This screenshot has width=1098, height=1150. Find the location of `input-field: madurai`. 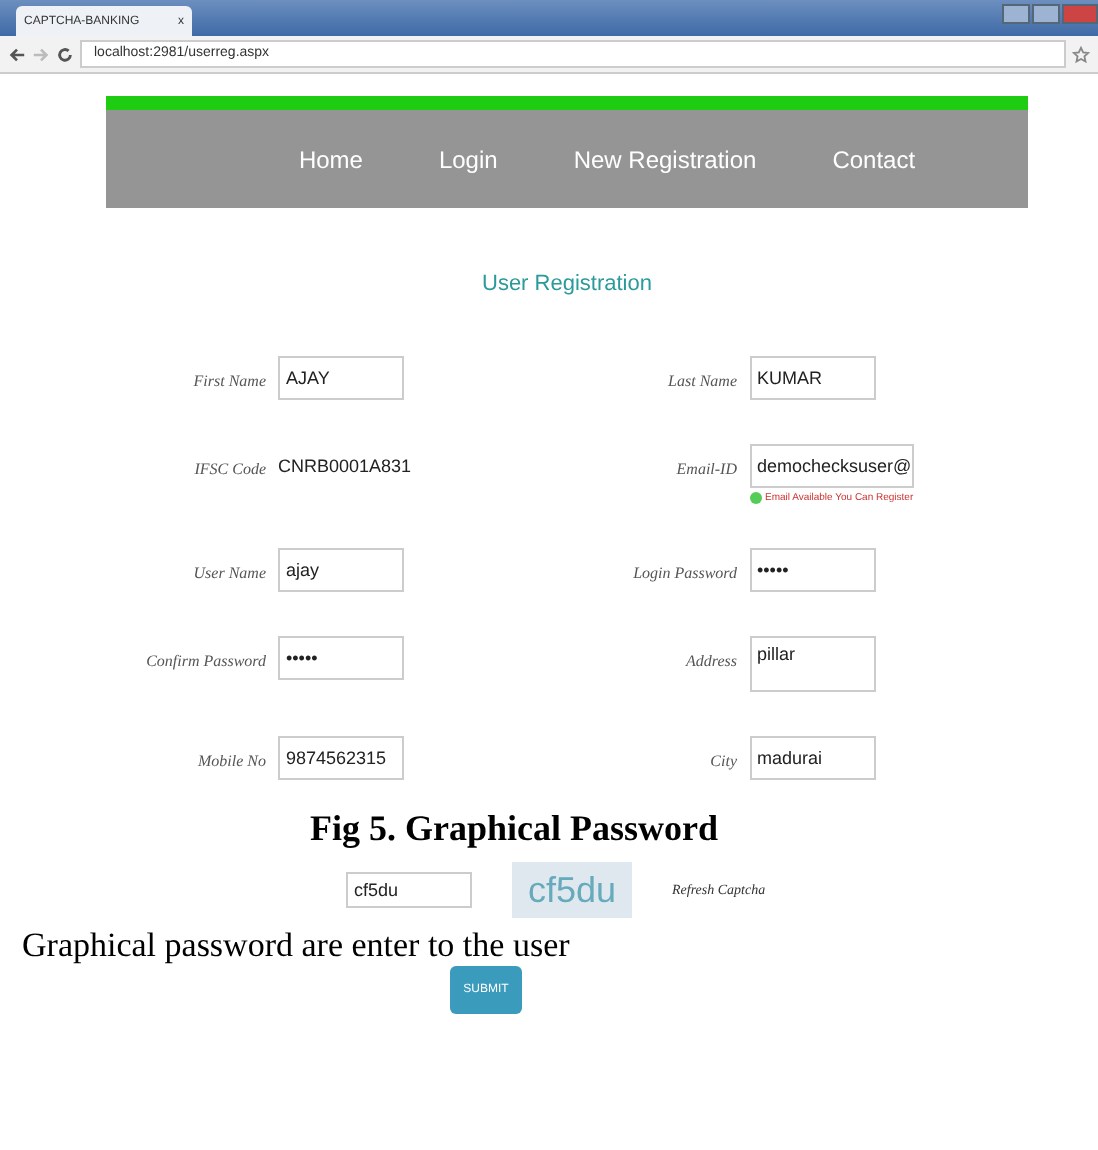

input-field: madurai is located at coordinates (812, 758).